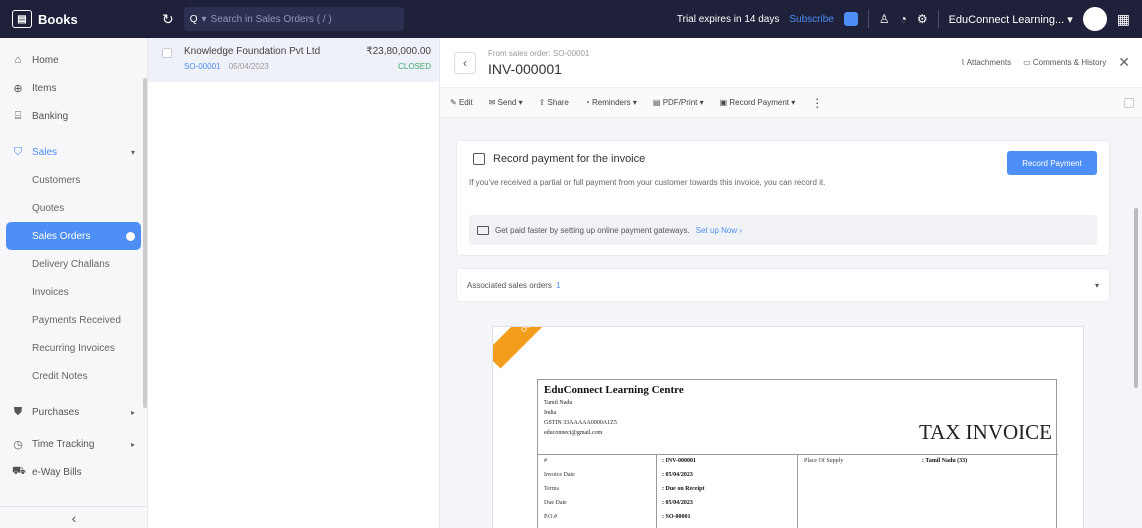 Image resolution: width=1142 pixels, height=528 pixels. What do you see at coordinates (167, 53) in the screenshot?
I see `row-checkbox` at bounding box center [167, 53].